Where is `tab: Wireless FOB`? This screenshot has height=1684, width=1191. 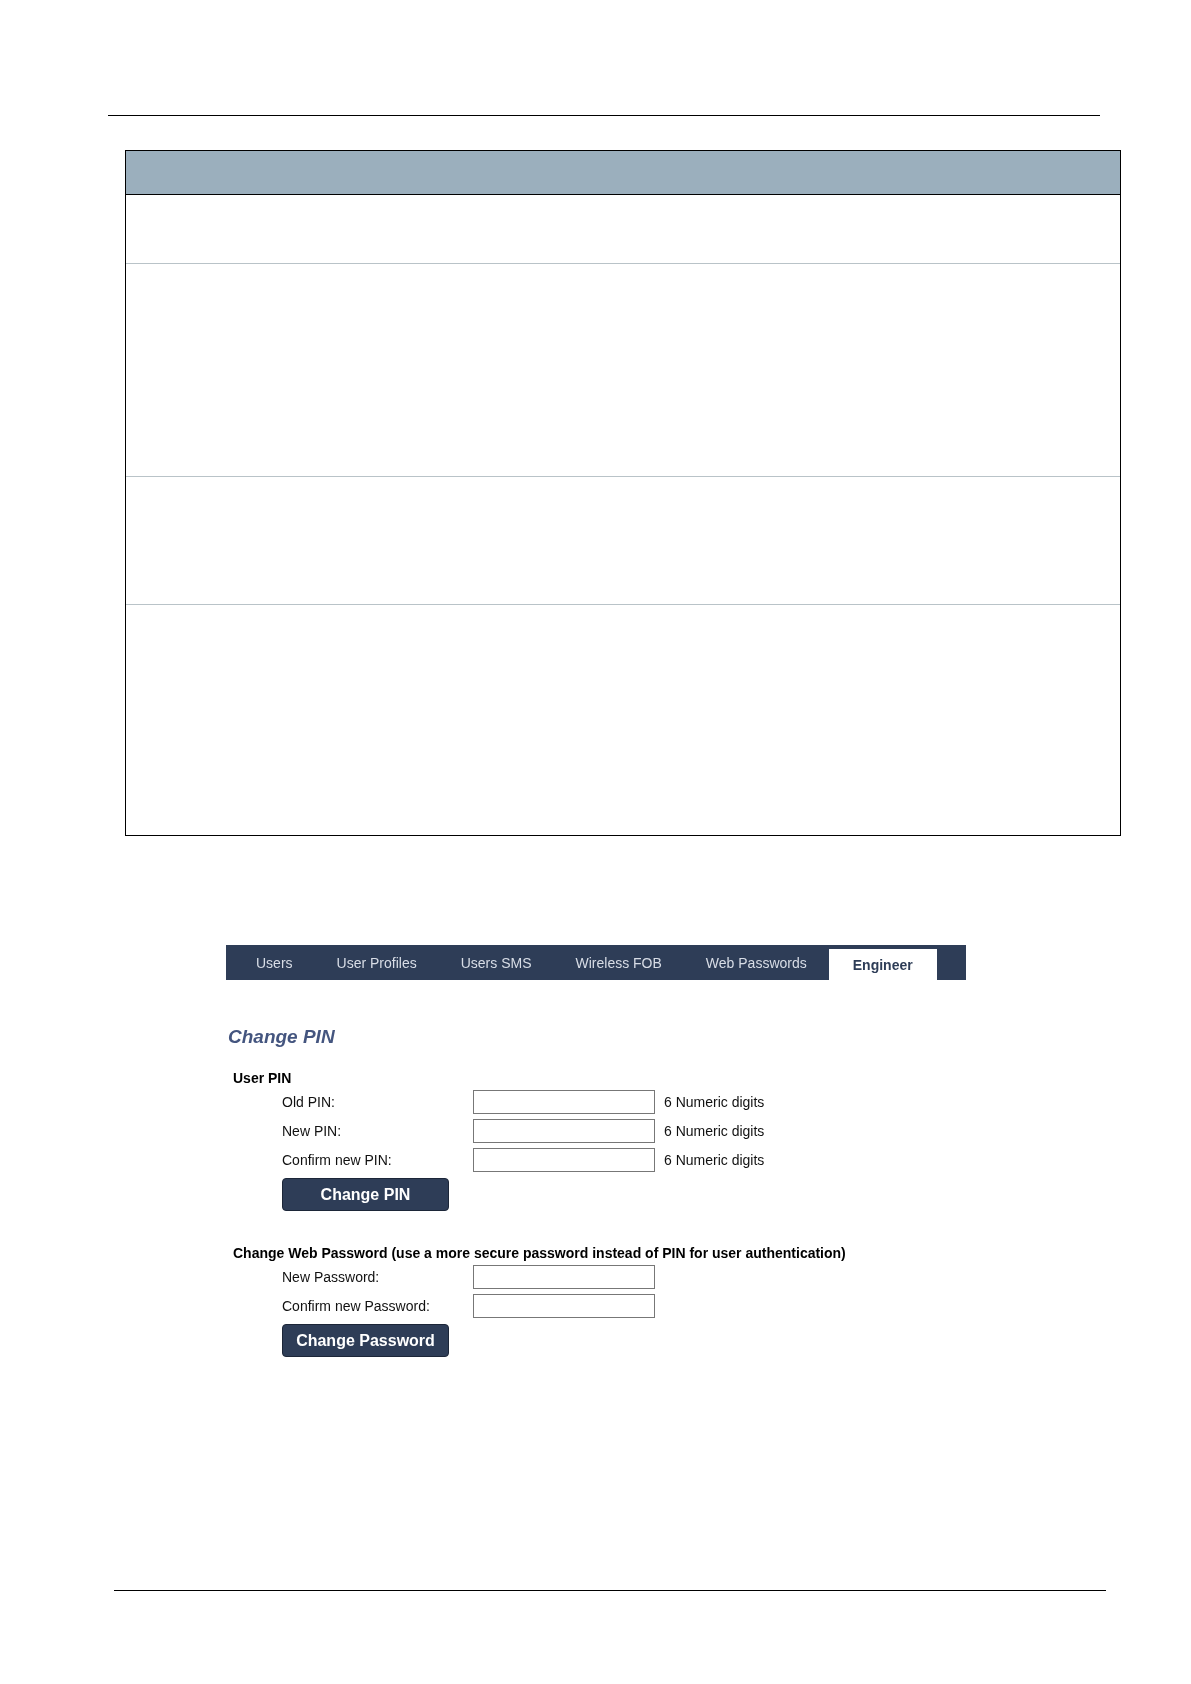
tab: Wireless FOB is located at coordinates (618, 962).